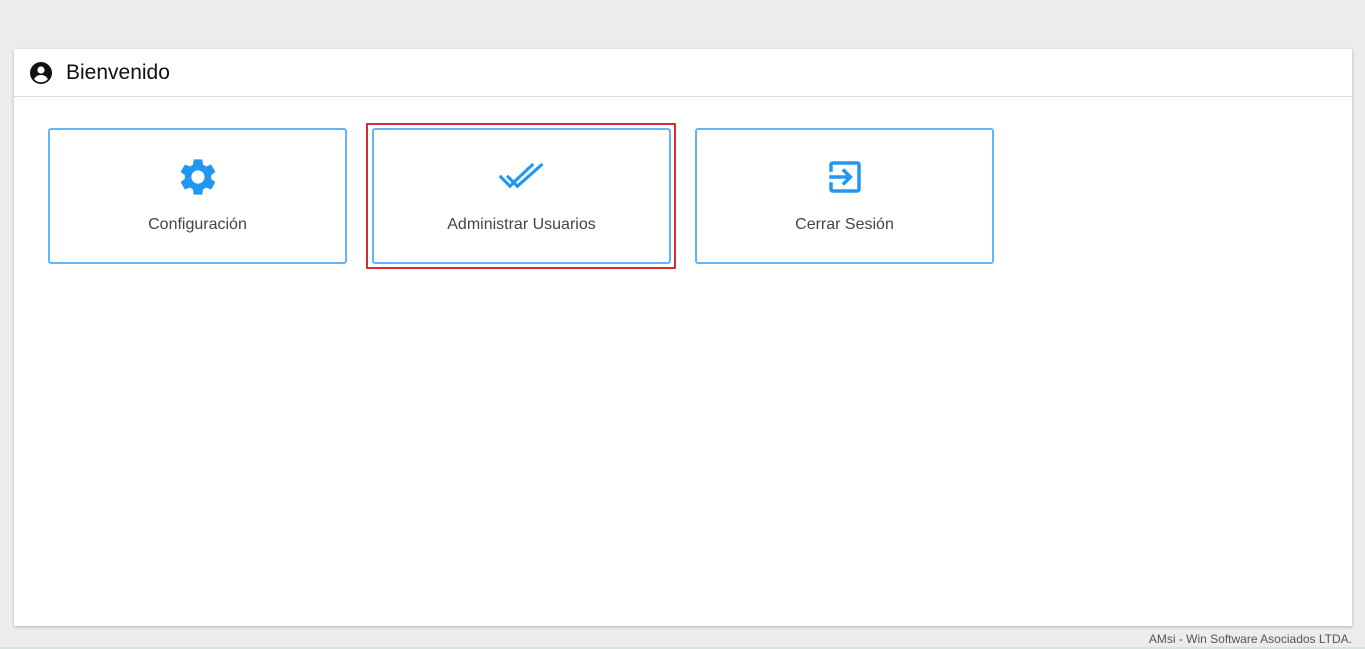  Describe the element at coordinates (41, 73) in the screenshot. I see `account-circle-icon` at that location.